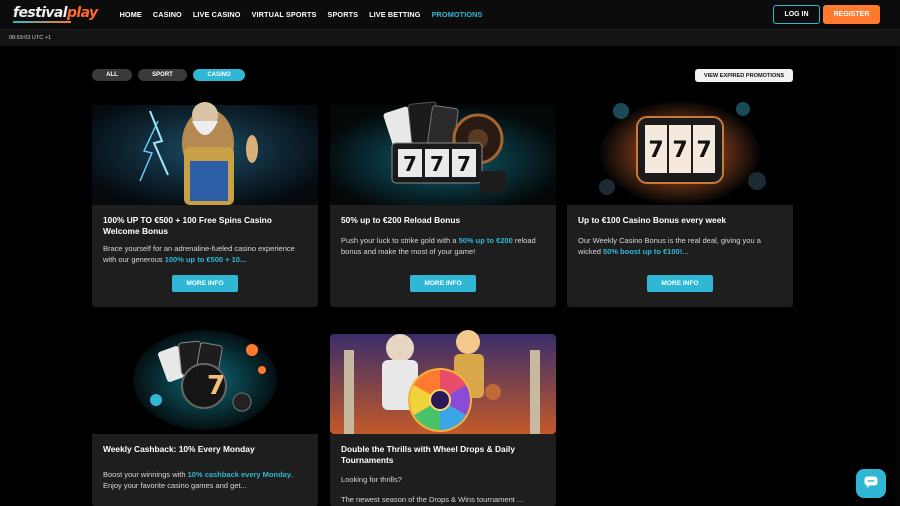  Describe the element at coordinates (205, 148) in the screenshot. I see `promo-image-zeus` at that location.